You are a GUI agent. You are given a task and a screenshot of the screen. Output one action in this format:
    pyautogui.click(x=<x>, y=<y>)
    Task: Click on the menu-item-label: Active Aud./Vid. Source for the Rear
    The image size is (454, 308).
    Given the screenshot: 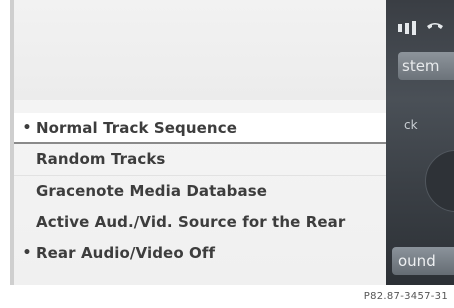 What is the action you would take?
    pyautogui.click(x=191, y=222)
    